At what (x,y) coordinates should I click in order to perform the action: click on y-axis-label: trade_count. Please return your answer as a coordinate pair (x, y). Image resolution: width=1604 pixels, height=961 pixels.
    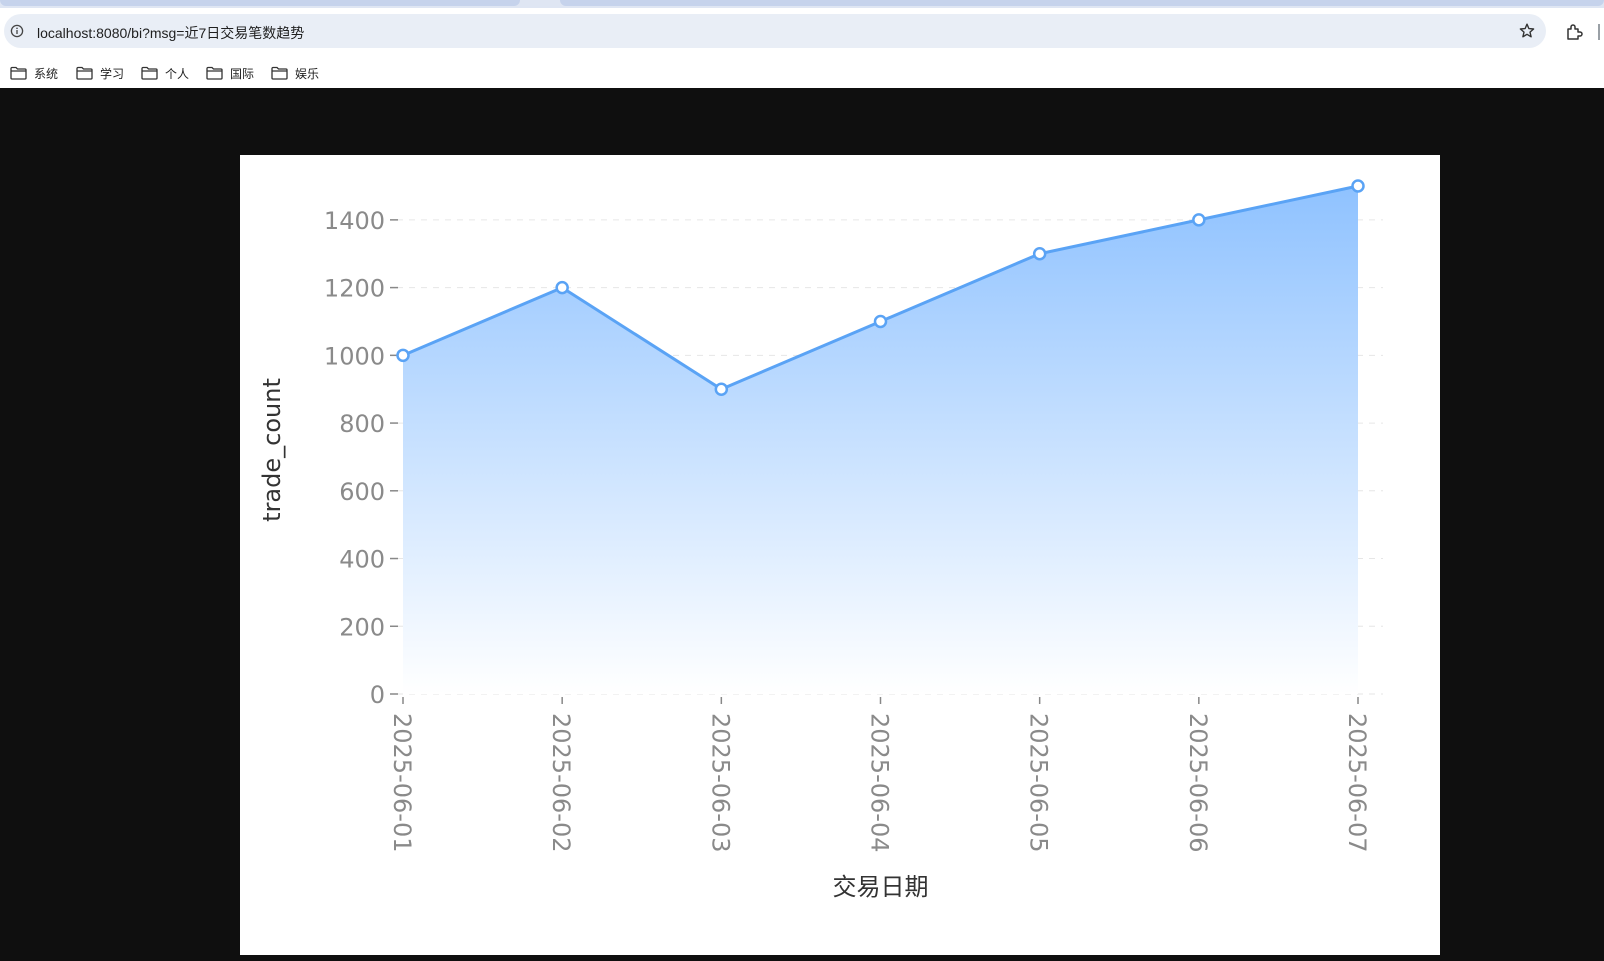
    Looking at the image, I should click on (272, 450).